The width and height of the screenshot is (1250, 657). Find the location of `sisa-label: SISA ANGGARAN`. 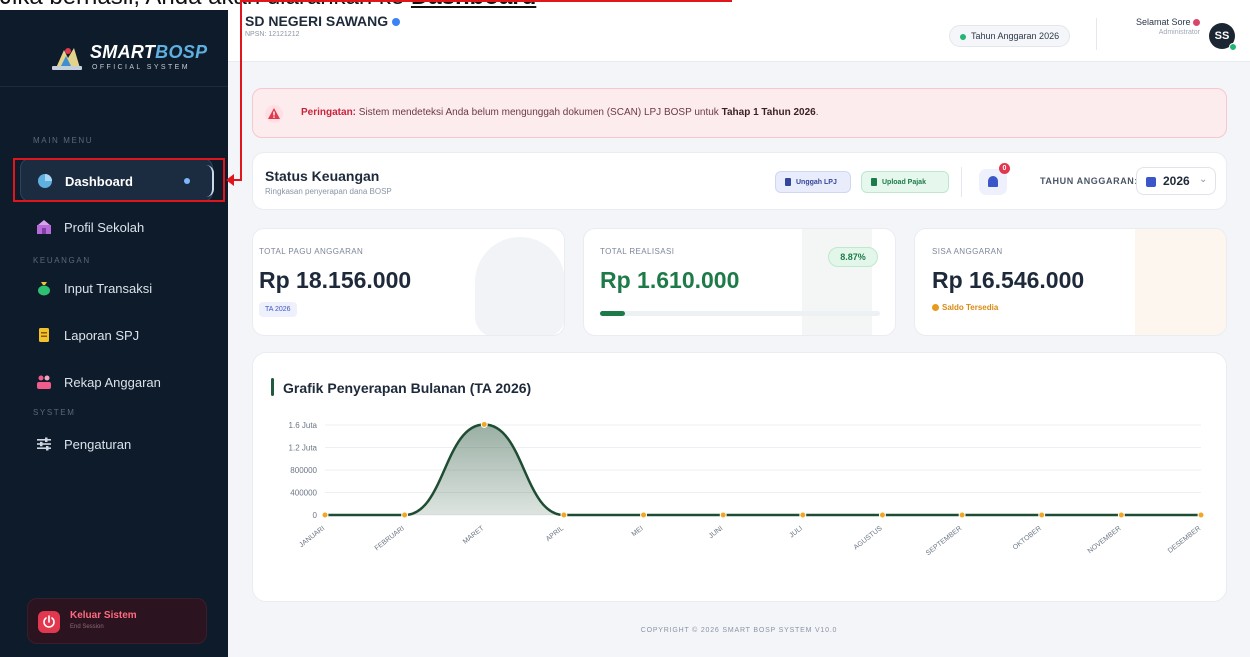

sisa-label: SISA ANGGARAN is located at coordinates (967, 251).